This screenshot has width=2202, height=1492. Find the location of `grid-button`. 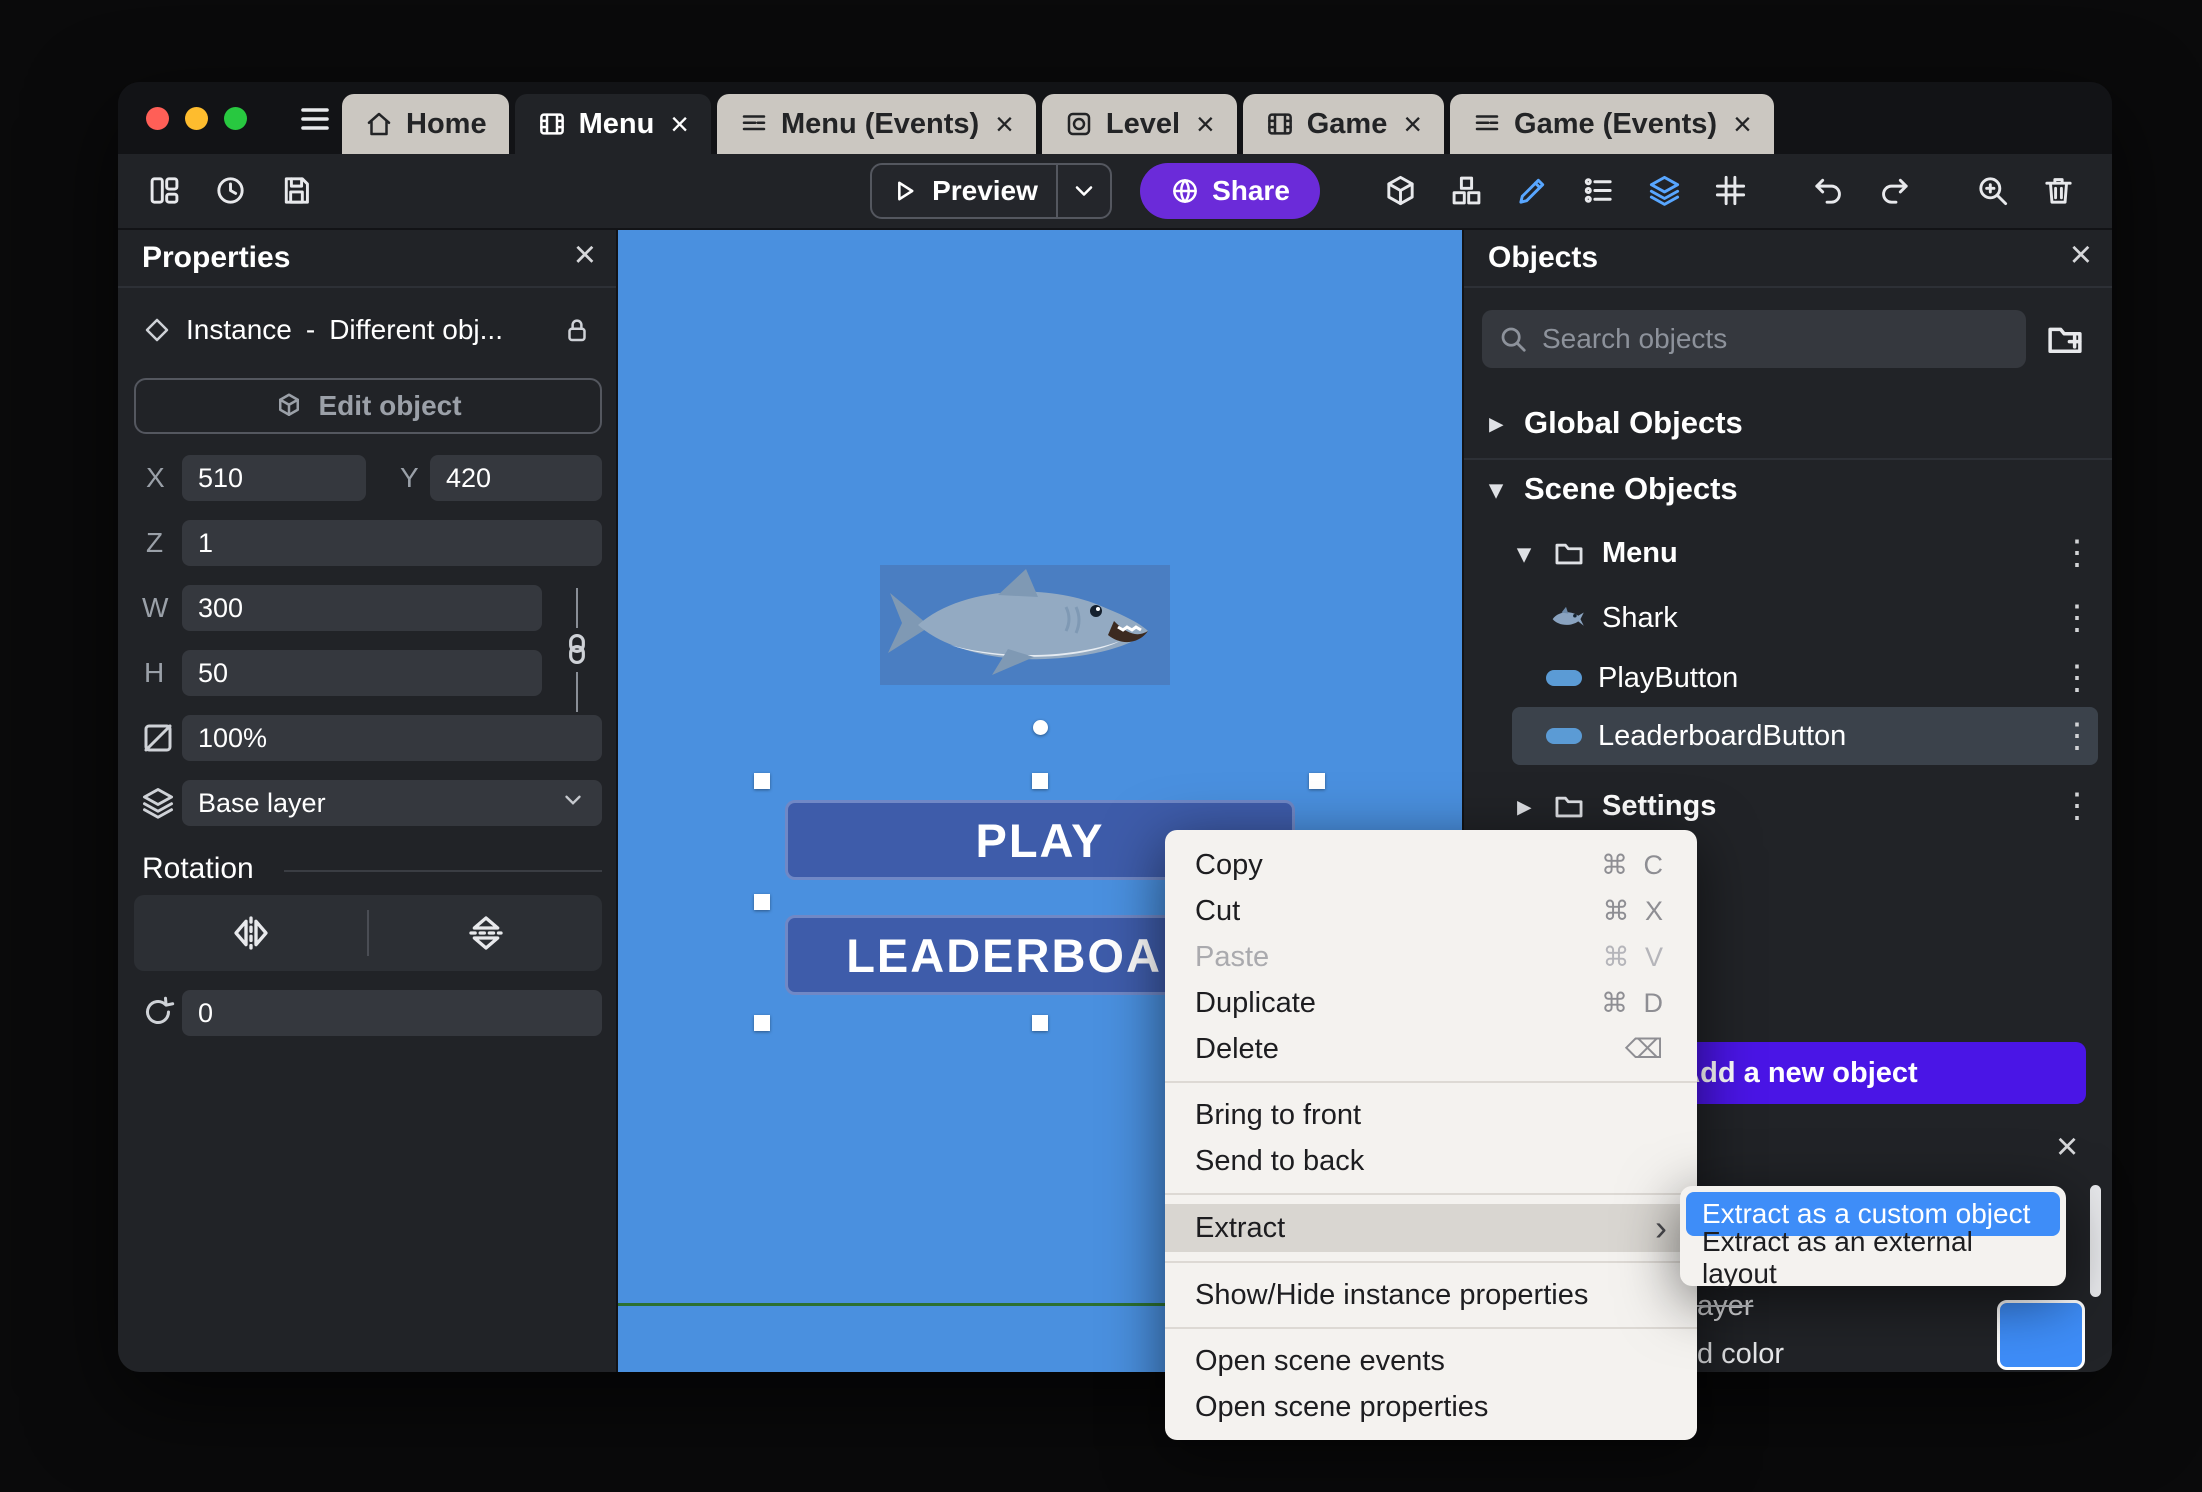

grid-button is located at coordinates (1730, 190).